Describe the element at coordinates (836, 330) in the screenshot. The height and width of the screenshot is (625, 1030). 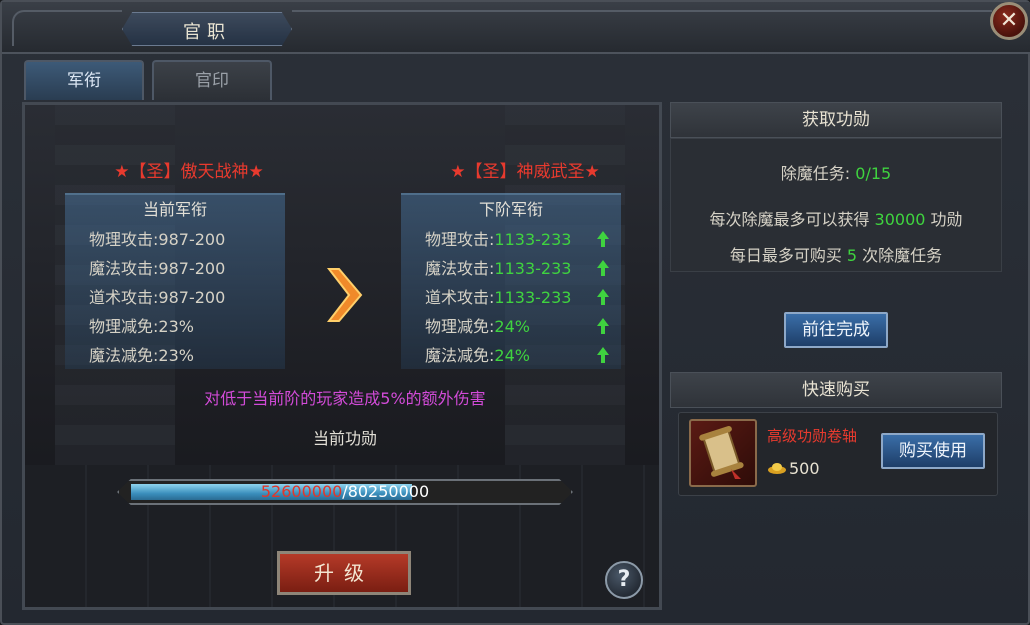
I see `go-complete-button: 前往完成` at that location.